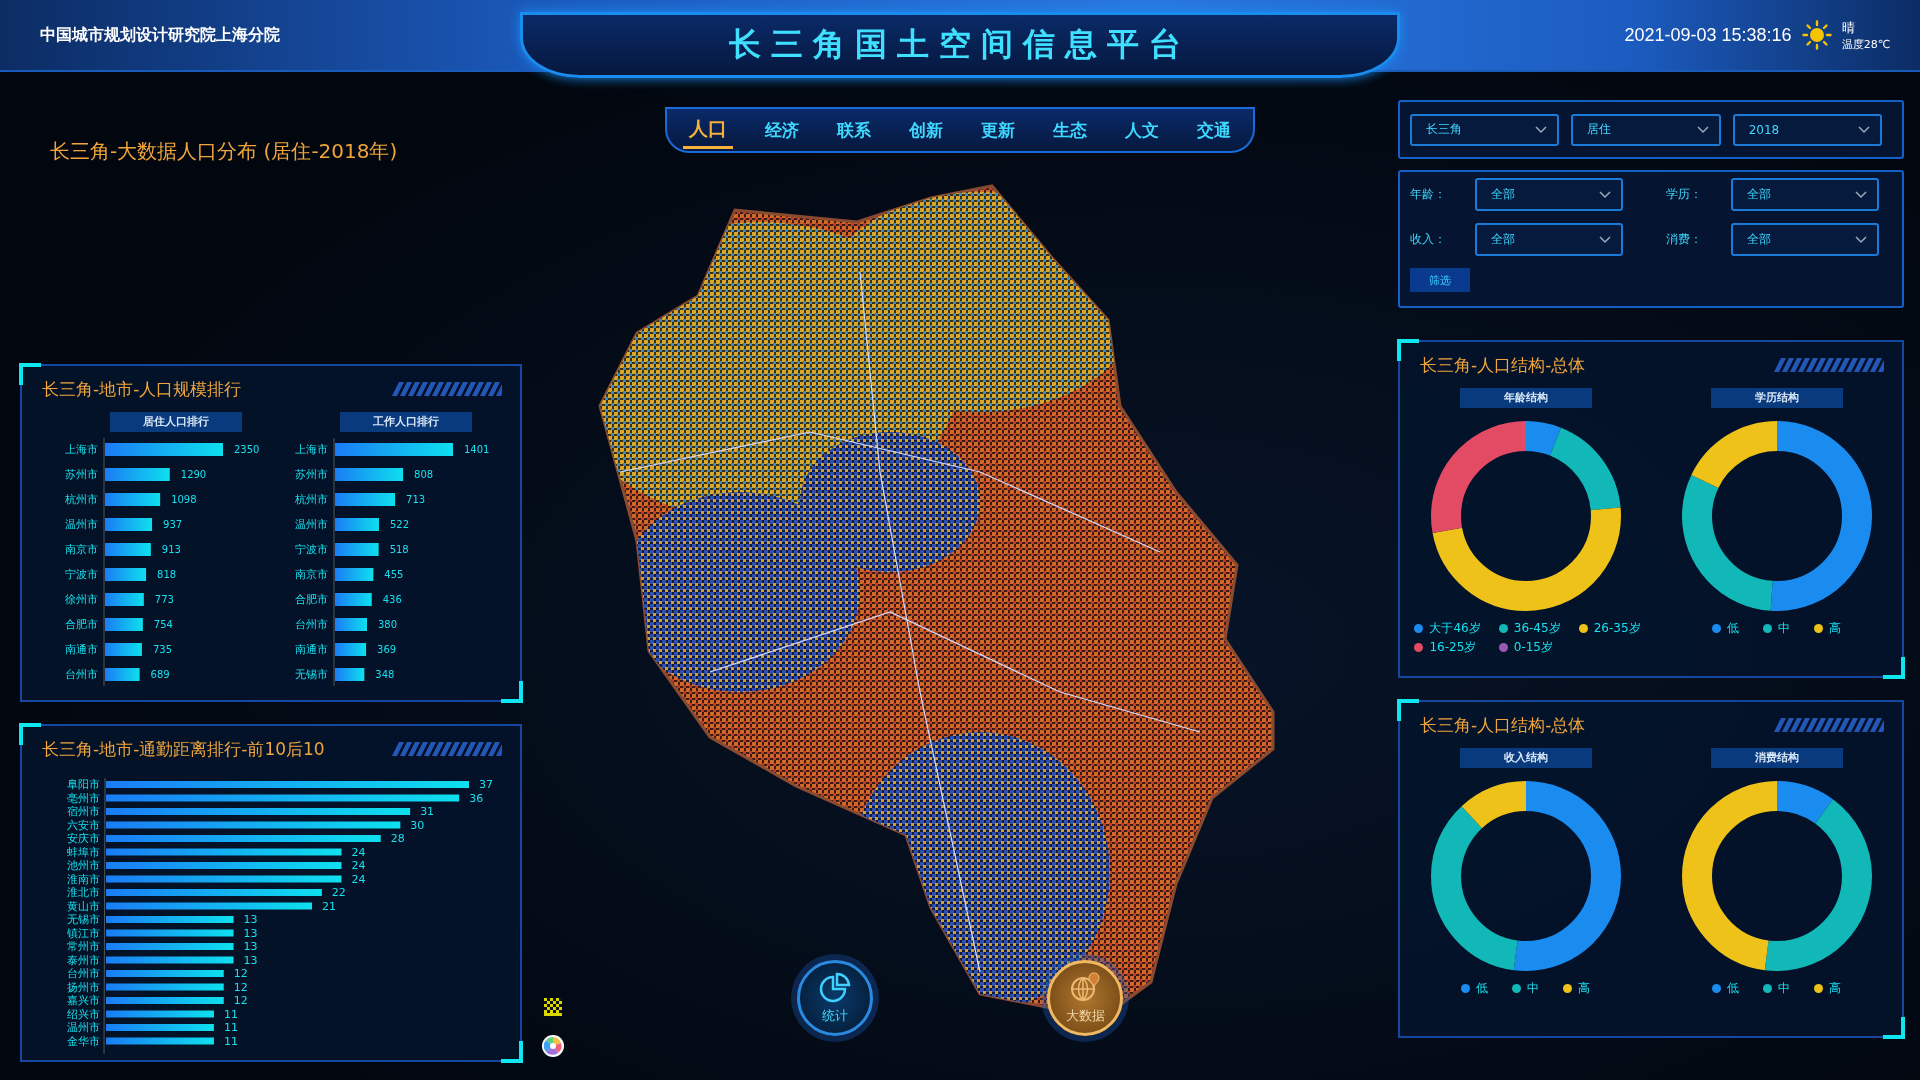  I want to click on checker-legend-icon, so click(553, 1007).